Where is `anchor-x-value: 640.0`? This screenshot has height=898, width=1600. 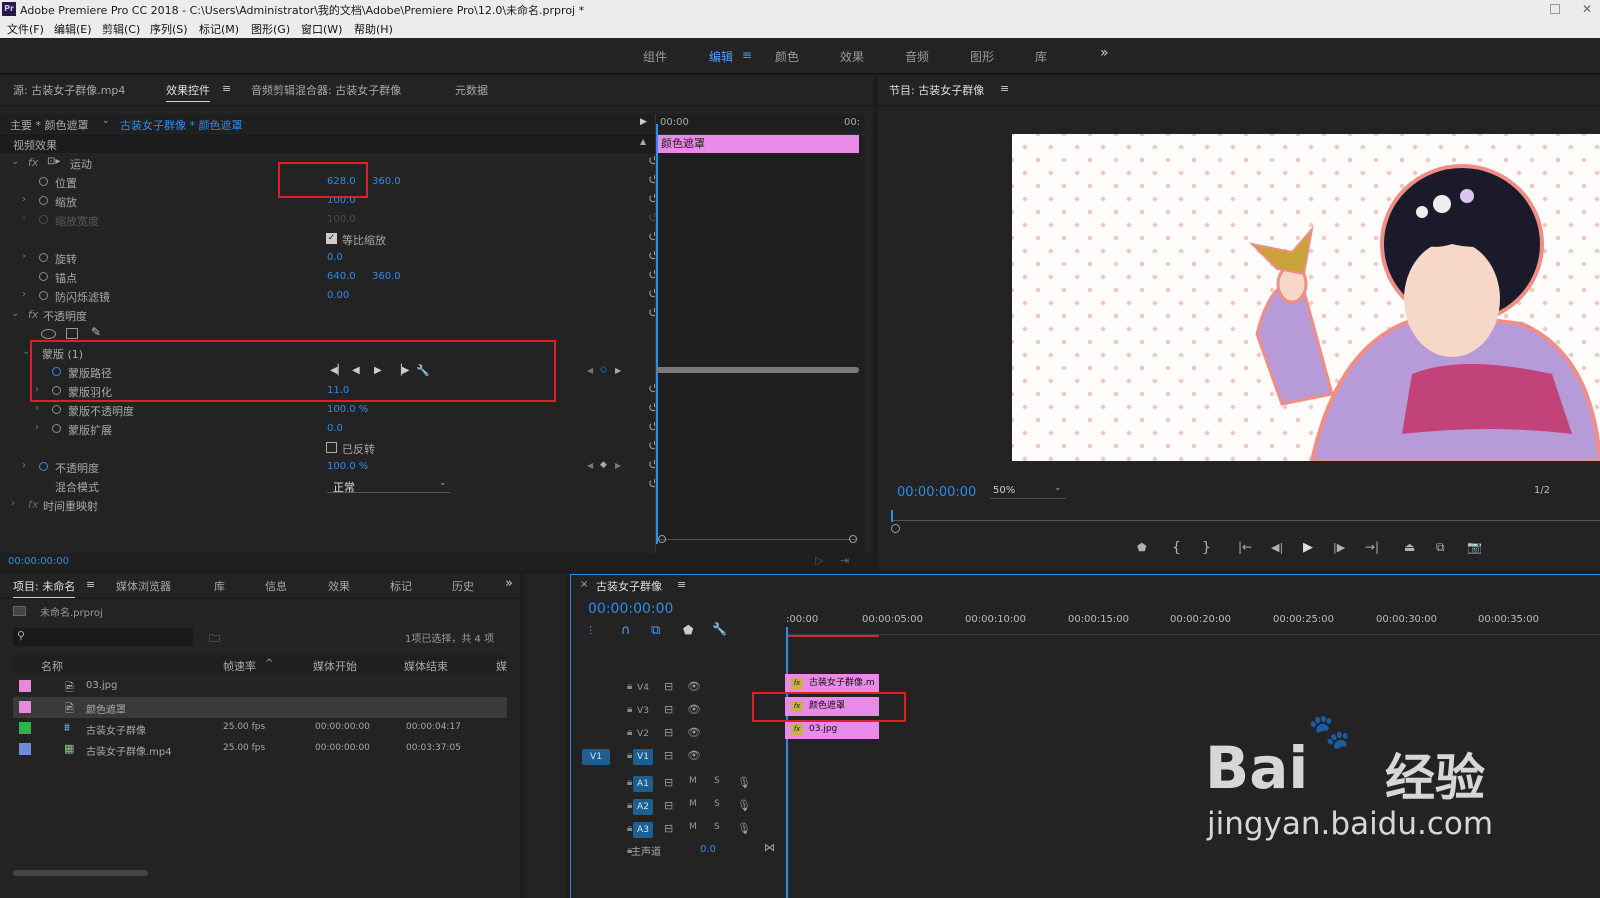 anchor-x-value: 640.0 is located at coordinates (341, 276).